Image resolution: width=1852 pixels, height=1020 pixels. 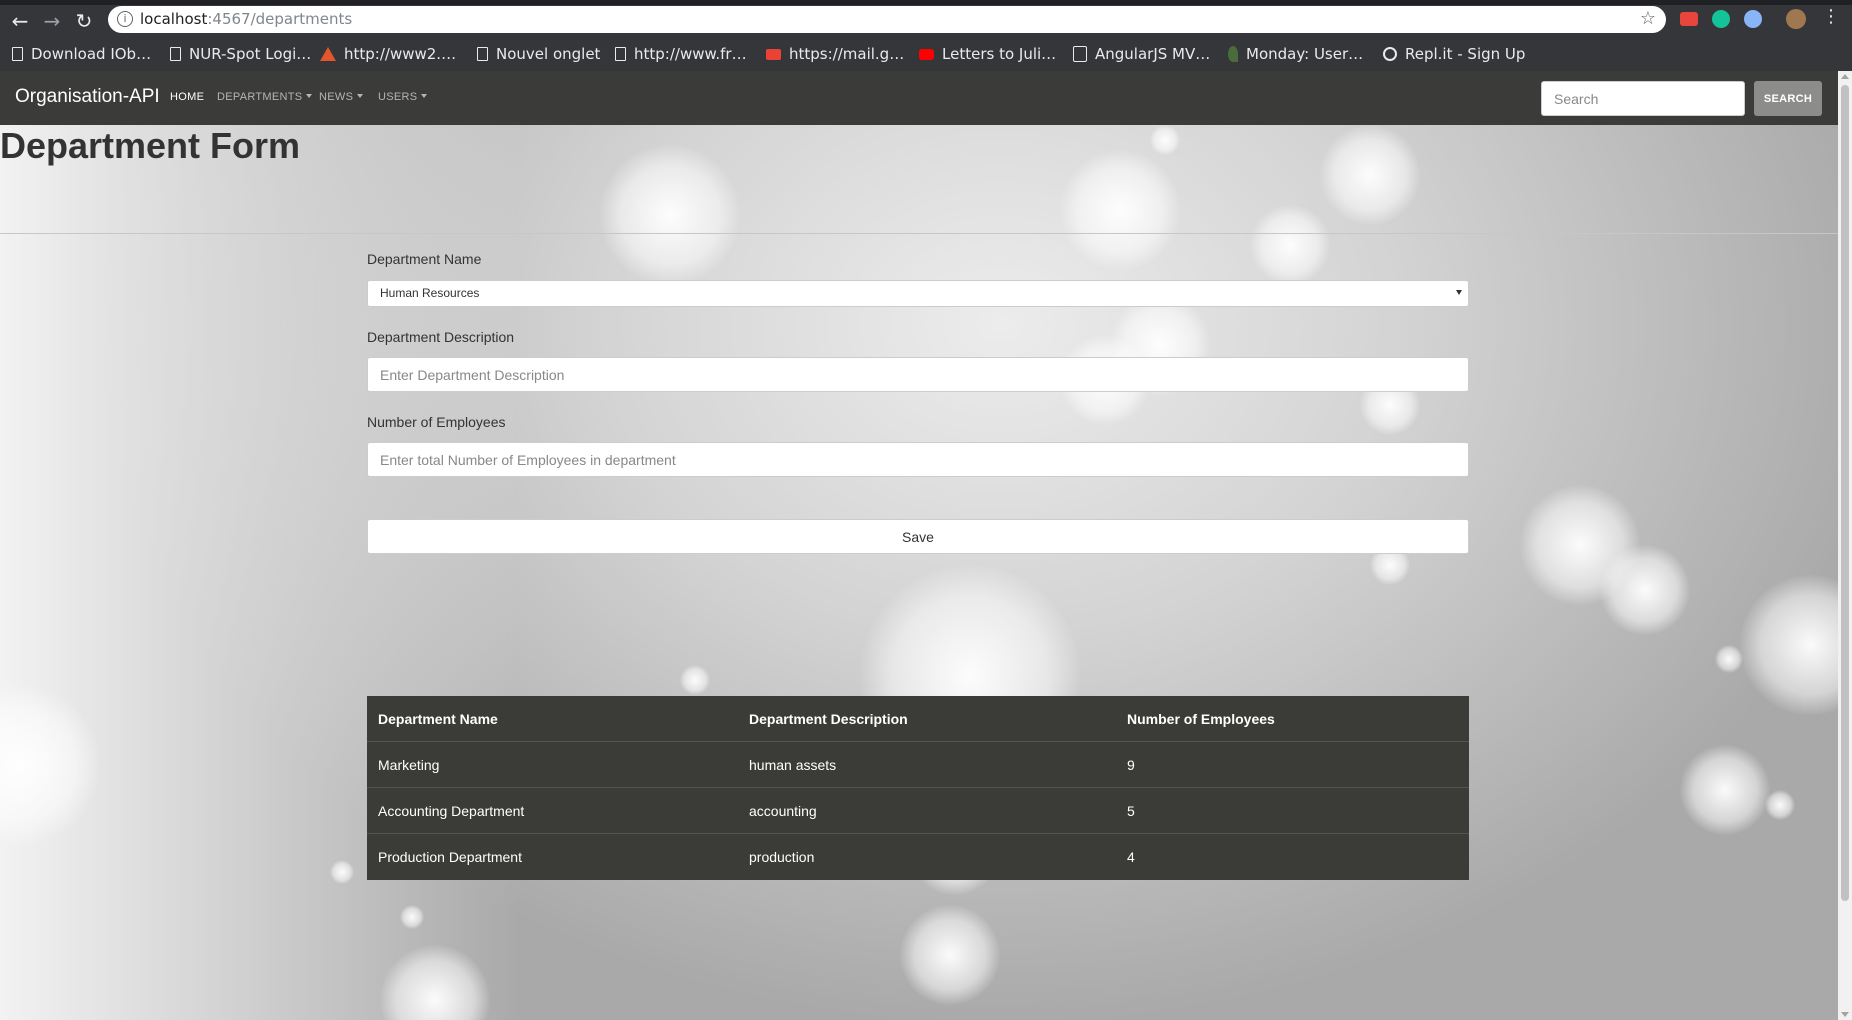 I want to click on department-description-input, so click(x=918, y=374).